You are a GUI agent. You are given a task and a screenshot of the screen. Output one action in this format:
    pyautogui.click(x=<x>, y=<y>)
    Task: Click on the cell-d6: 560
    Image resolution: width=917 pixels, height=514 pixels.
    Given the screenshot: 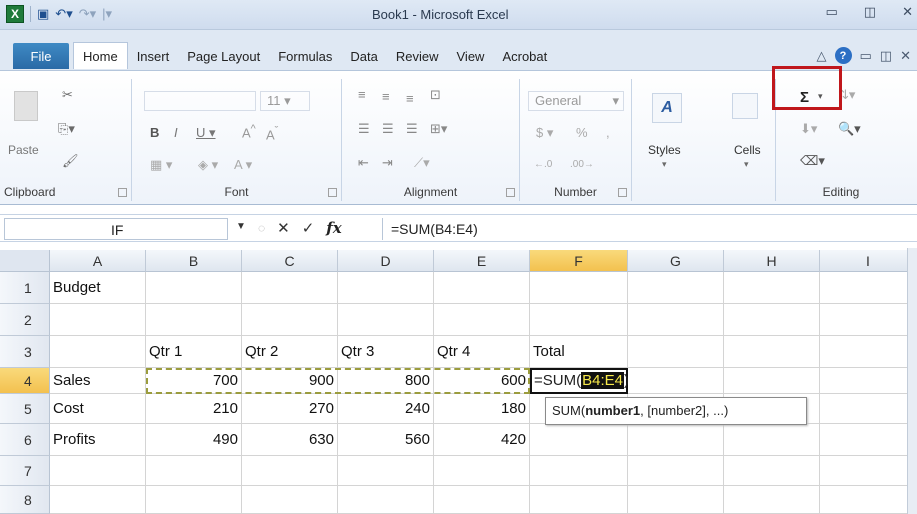 What is the action you would take?
    pyautogui.click(x=386, y=440)
    